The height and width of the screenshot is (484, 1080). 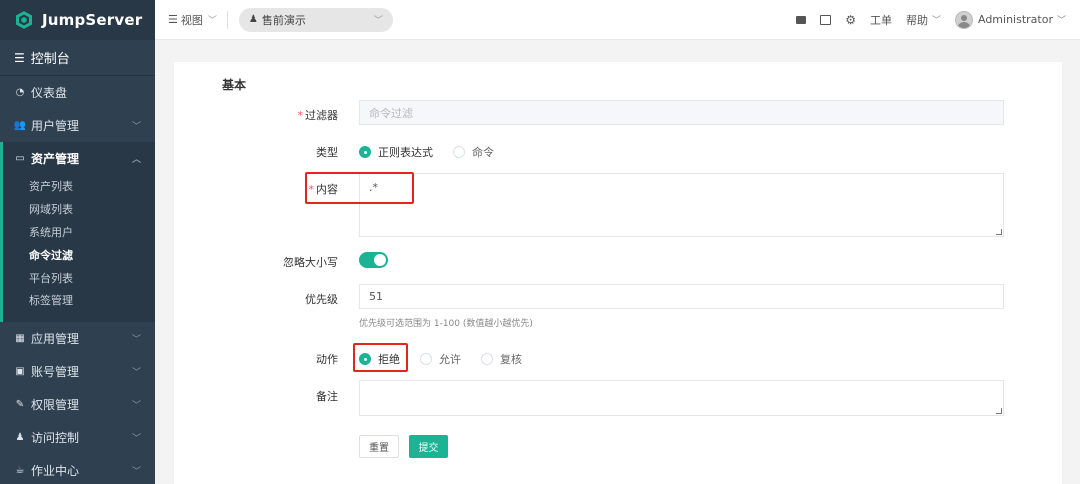 What do you see at coordinates (50, 59) in the screenshot?
I see `console-label: 控制台` at bounding box center [50, 59].